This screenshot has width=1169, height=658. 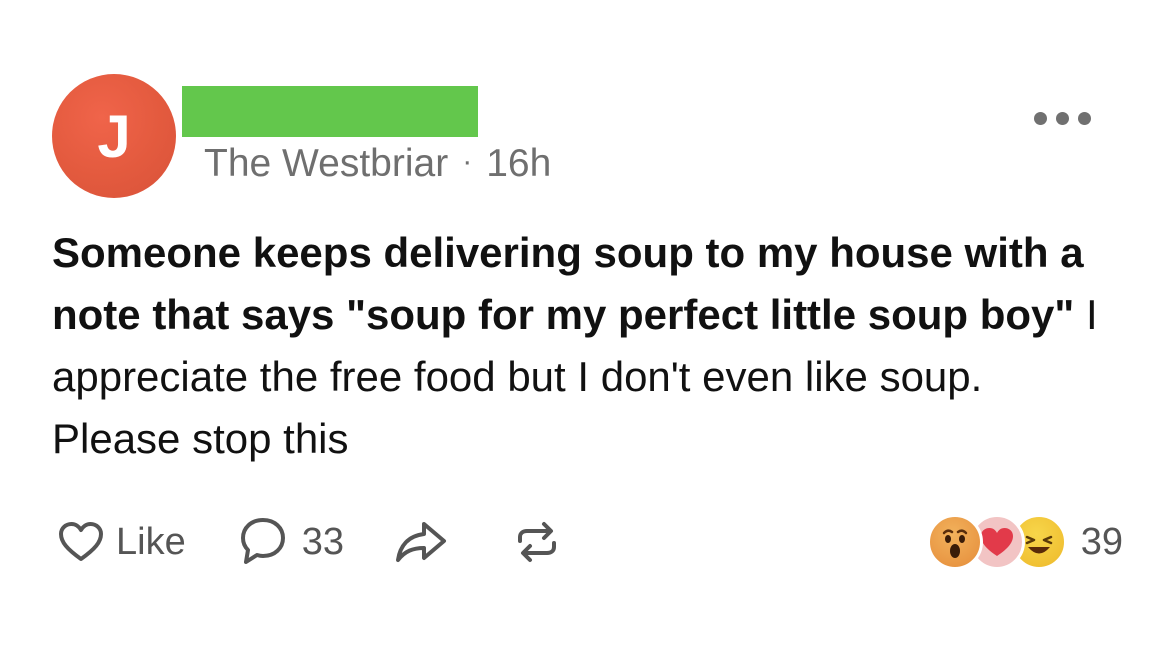 I want to click on redacted-author-name, so click(x=330, y=111).